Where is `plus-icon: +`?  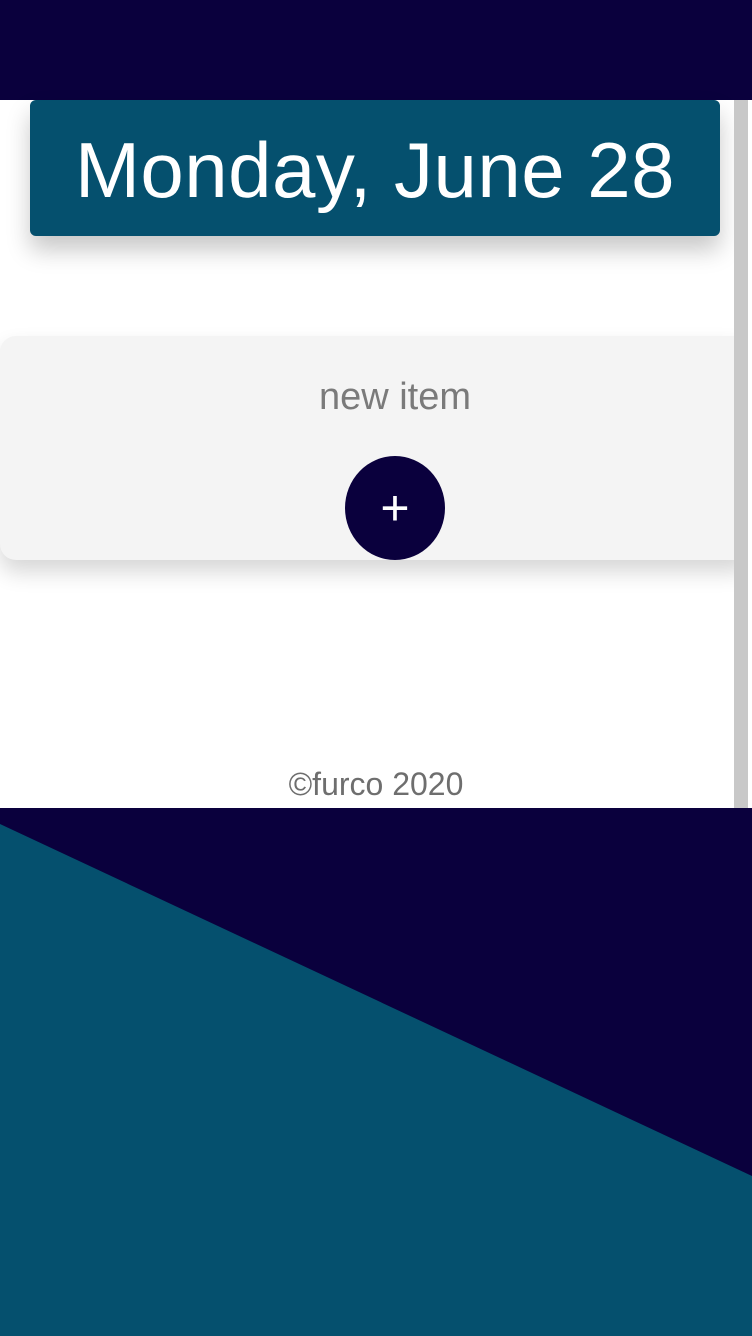
plus-icon: + is located at coordinates (395, 508).